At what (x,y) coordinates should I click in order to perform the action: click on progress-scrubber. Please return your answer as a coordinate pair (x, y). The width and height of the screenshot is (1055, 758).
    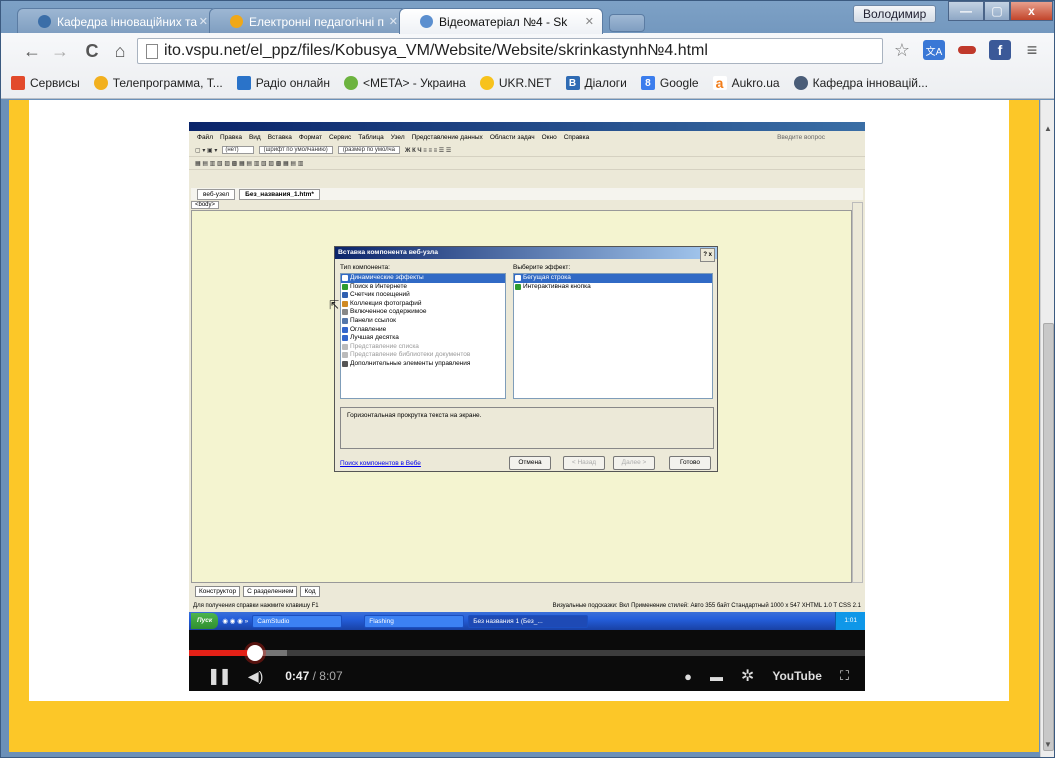
    Looking at the image, I should click on (254, 653).